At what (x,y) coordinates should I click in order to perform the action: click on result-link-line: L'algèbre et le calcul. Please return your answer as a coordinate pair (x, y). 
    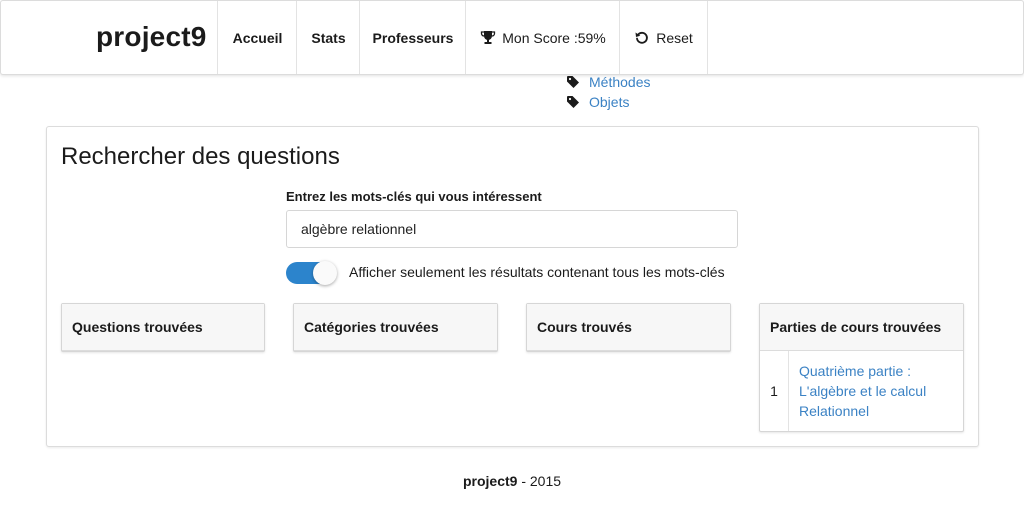
    Looking at the image, I should click on (862, 391).